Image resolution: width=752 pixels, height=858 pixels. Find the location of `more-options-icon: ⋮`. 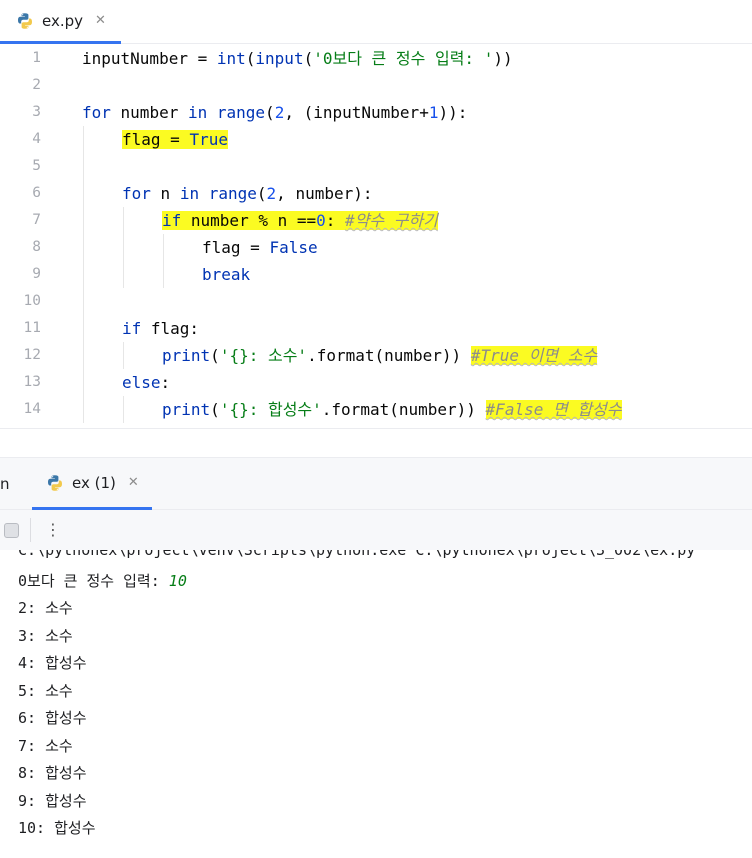

more-options-icon: ⋮ is located at coordinates (53, 530).